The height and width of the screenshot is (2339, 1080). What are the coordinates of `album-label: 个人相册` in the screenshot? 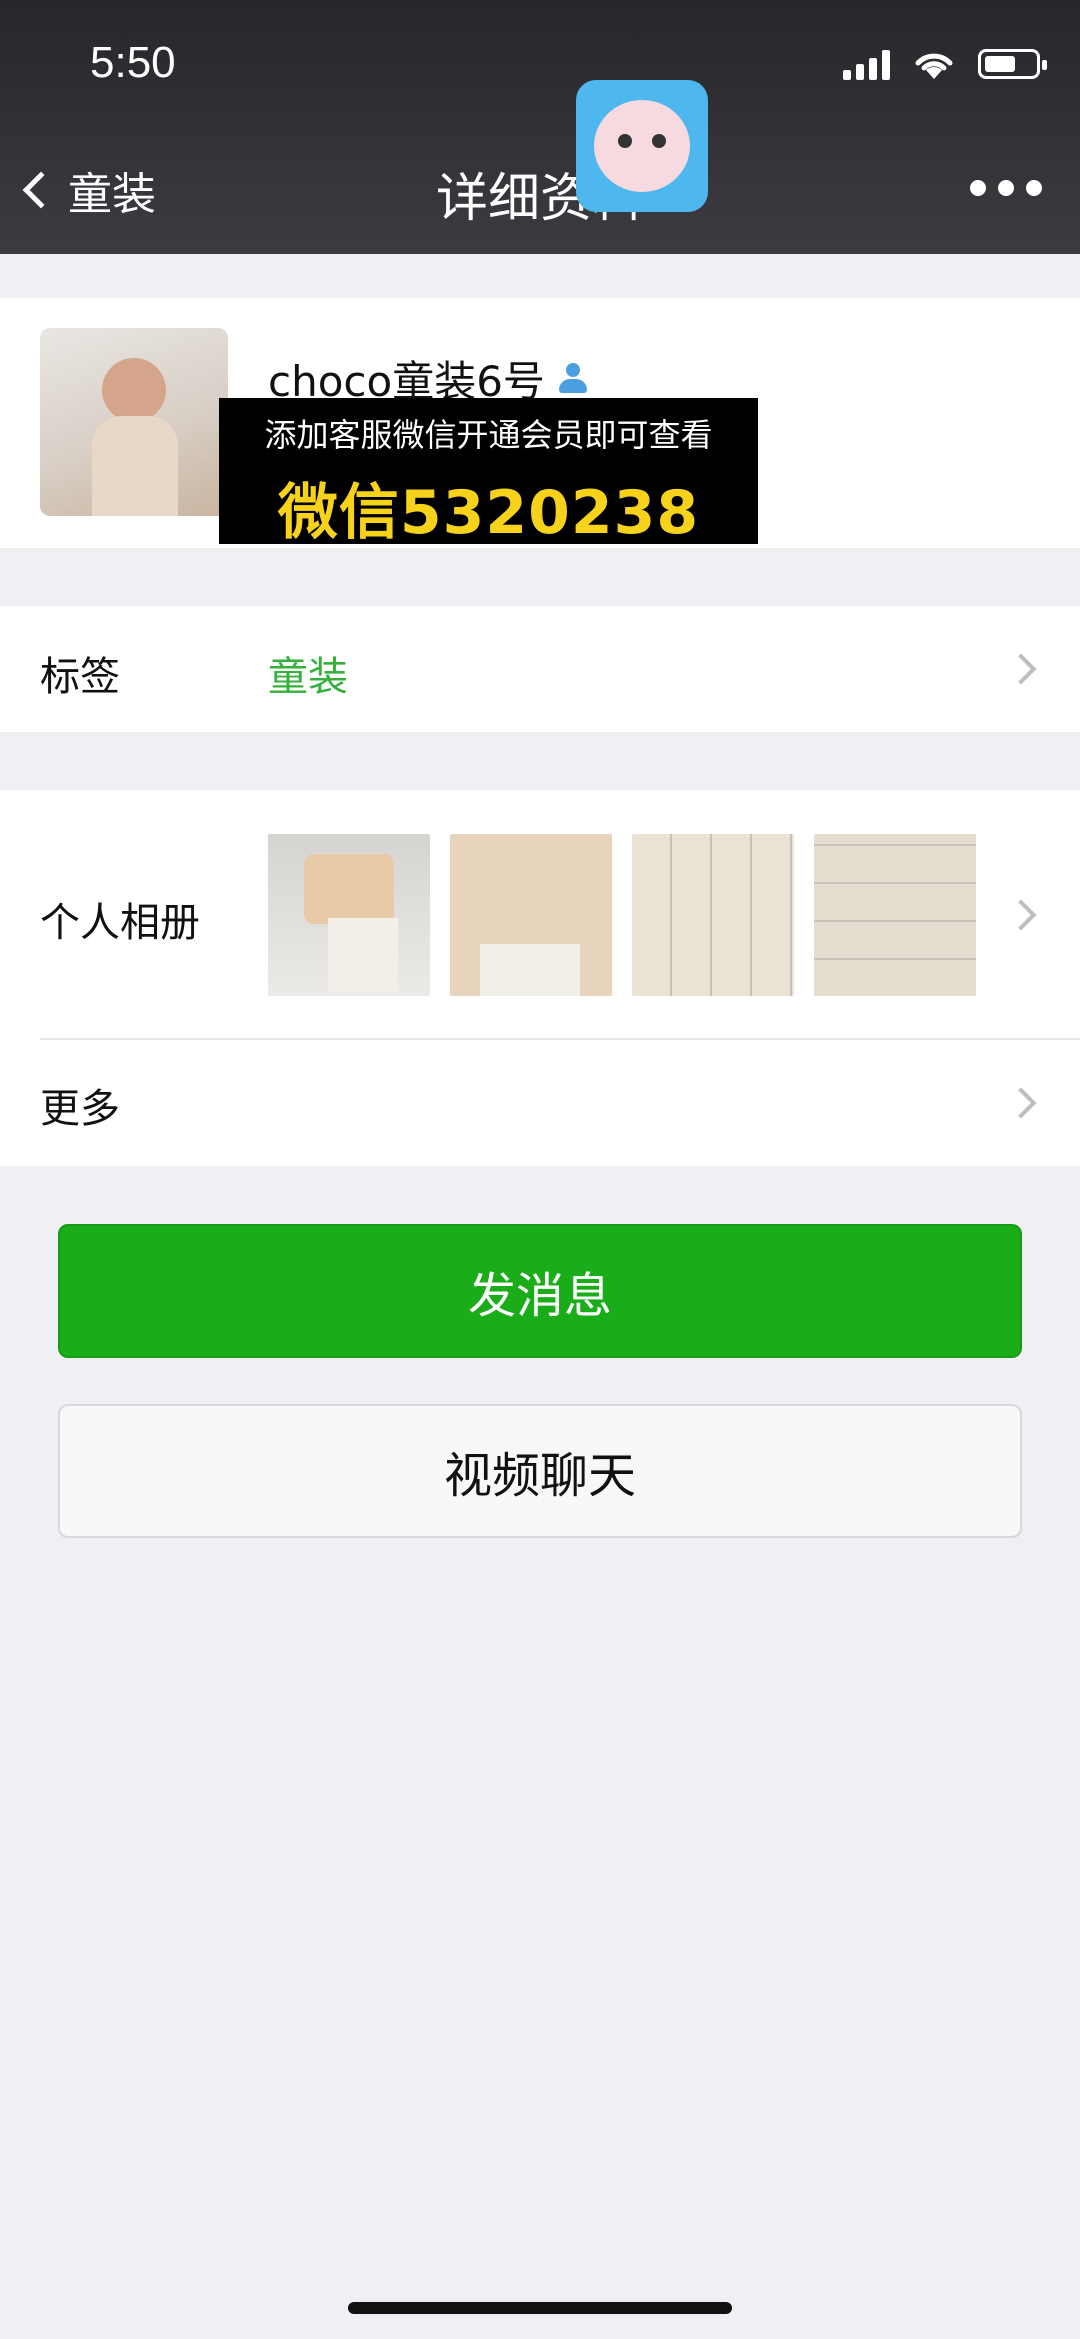 It's located at (120, 923).